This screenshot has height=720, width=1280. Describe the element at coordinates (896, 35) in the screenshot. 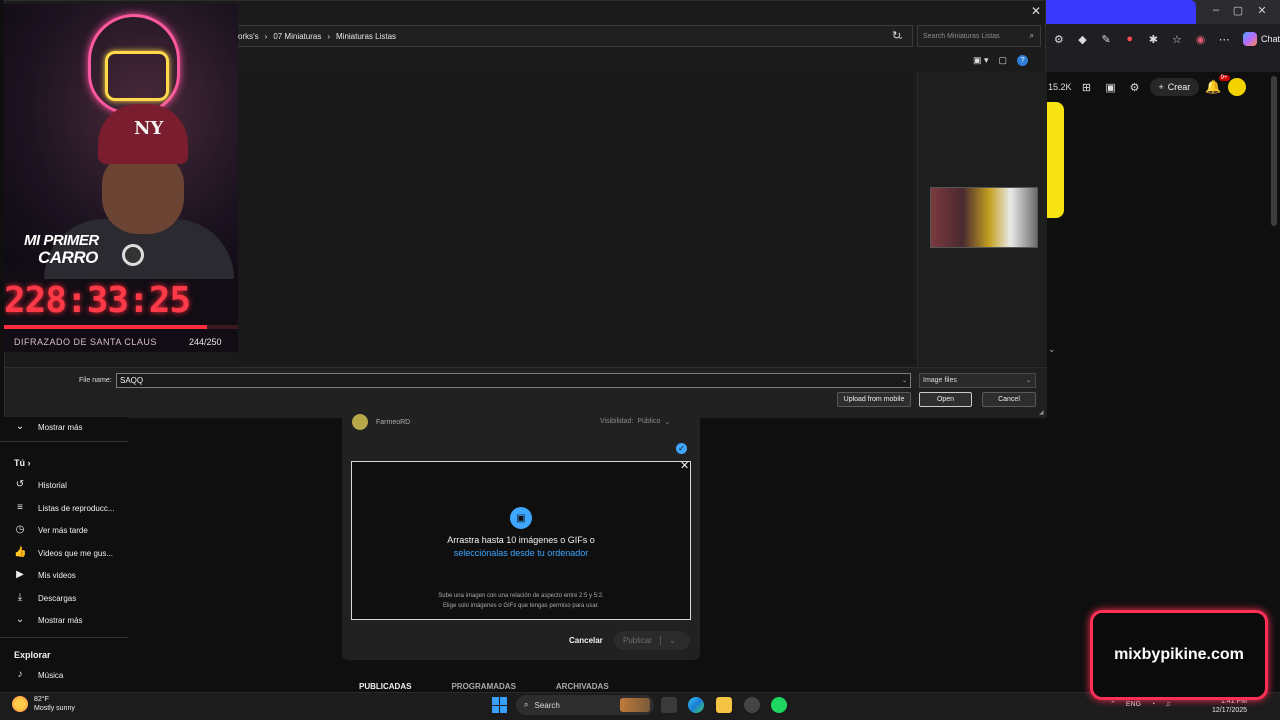

I see `refresh-icon: ↻` at that location.